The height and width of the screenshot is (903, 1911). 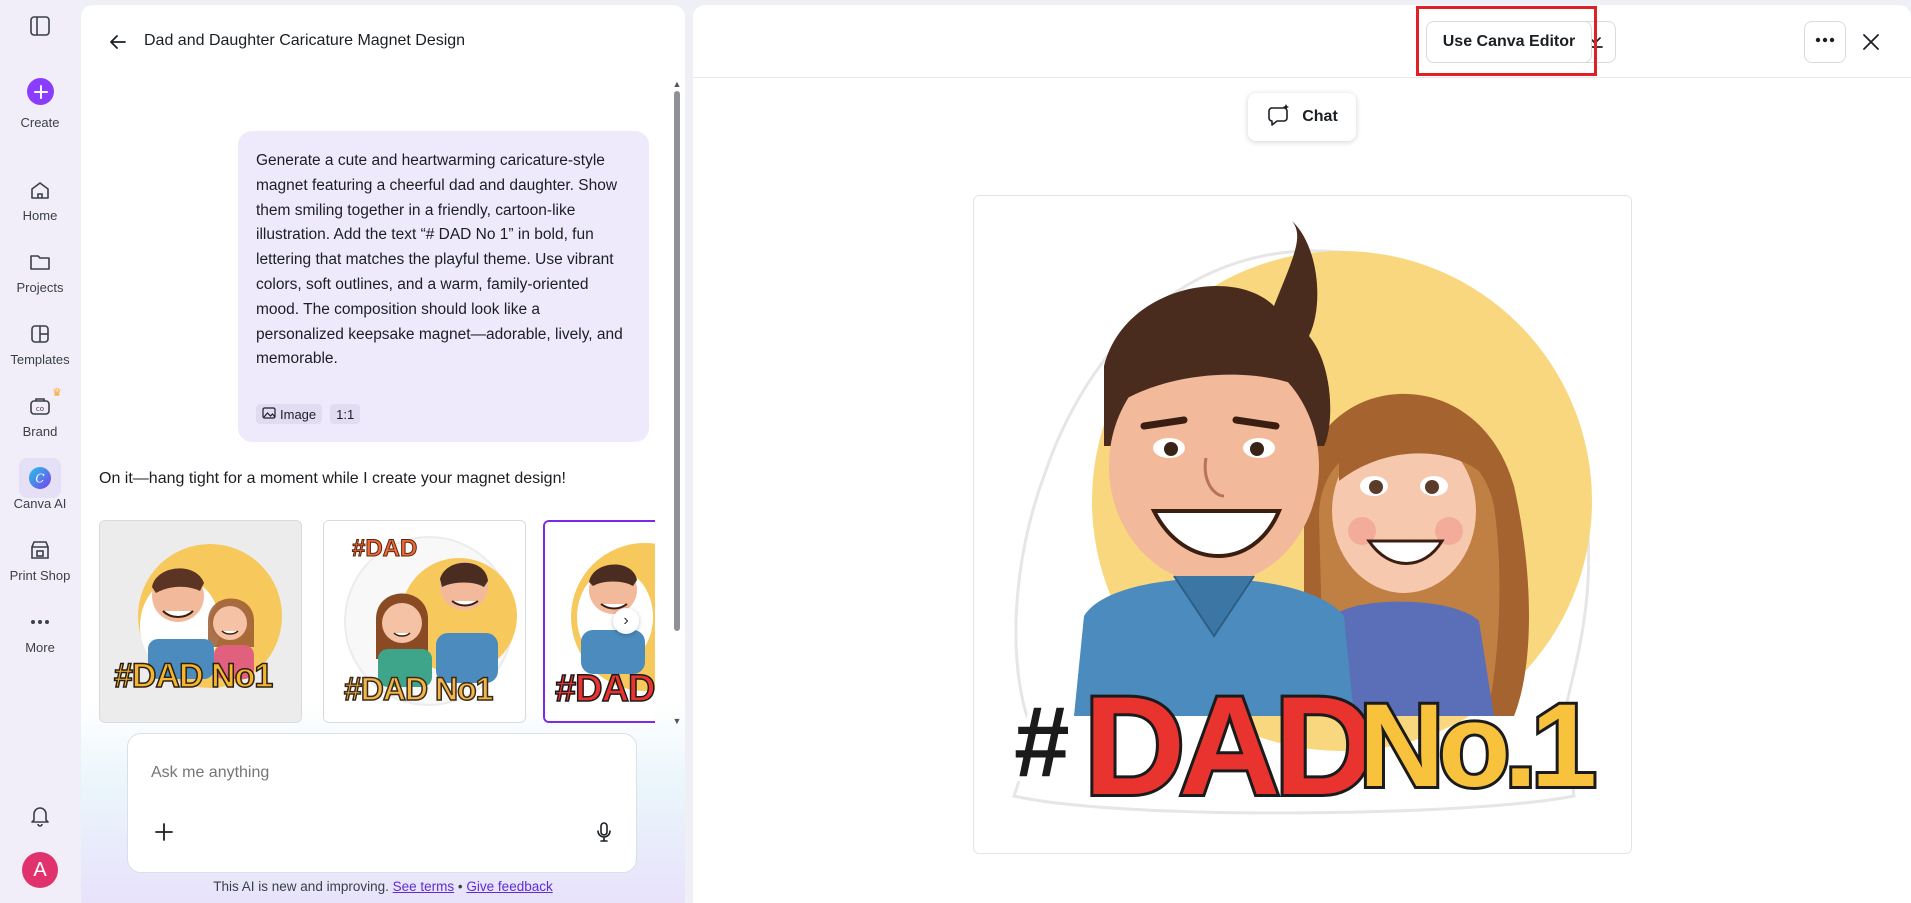 I want to click on plus-icon, so click(x=40, y=91).